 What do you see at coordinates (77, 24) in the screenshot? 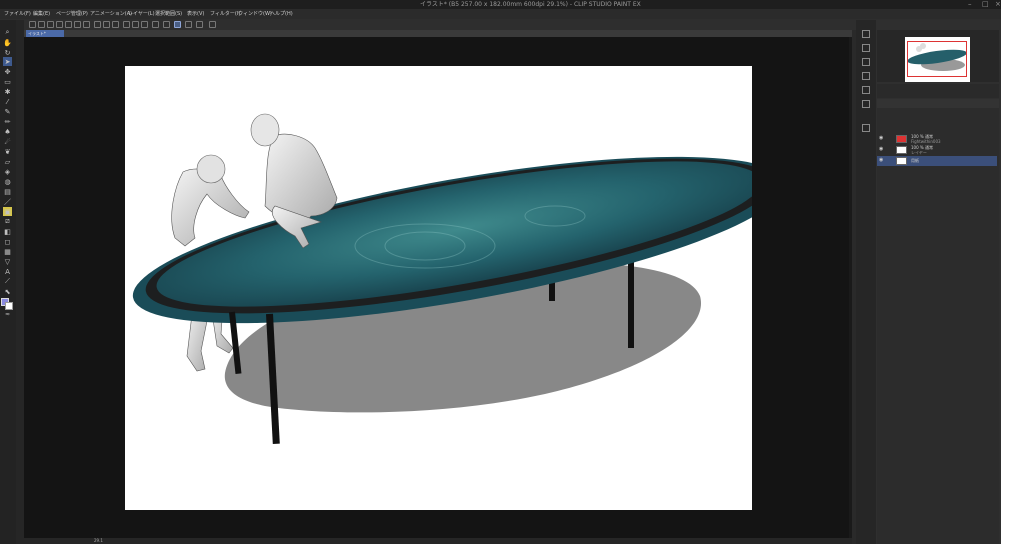
I see `undo-icon` at bounding box center [77, 24].